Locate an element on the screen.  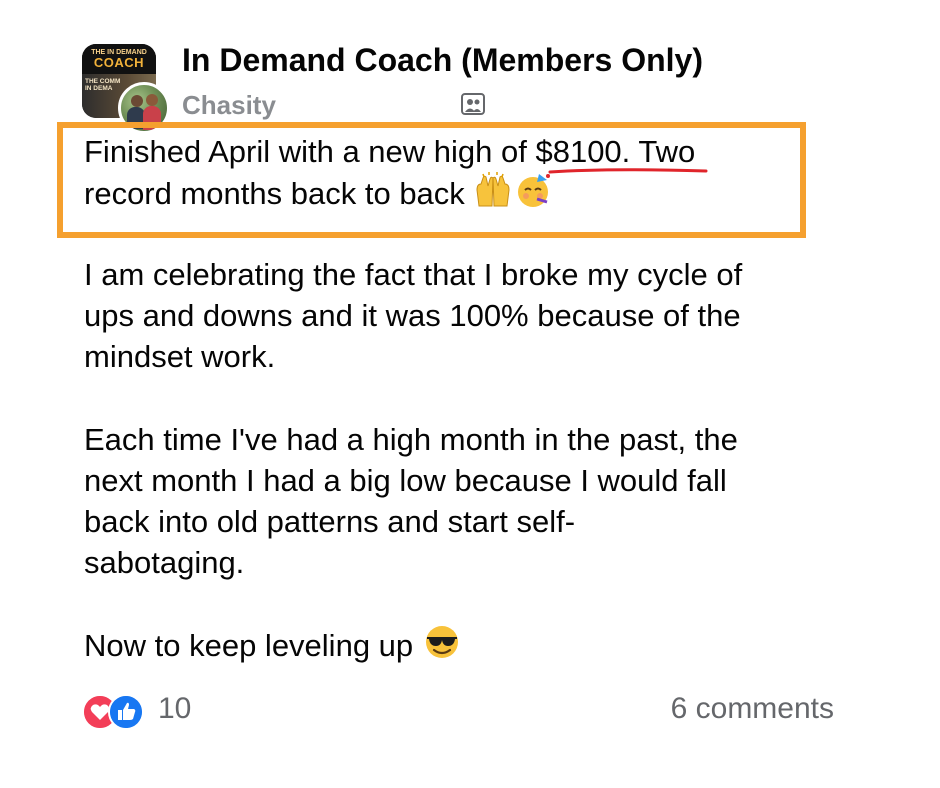
author-name: Chasity is located at coordinates (229, 105).